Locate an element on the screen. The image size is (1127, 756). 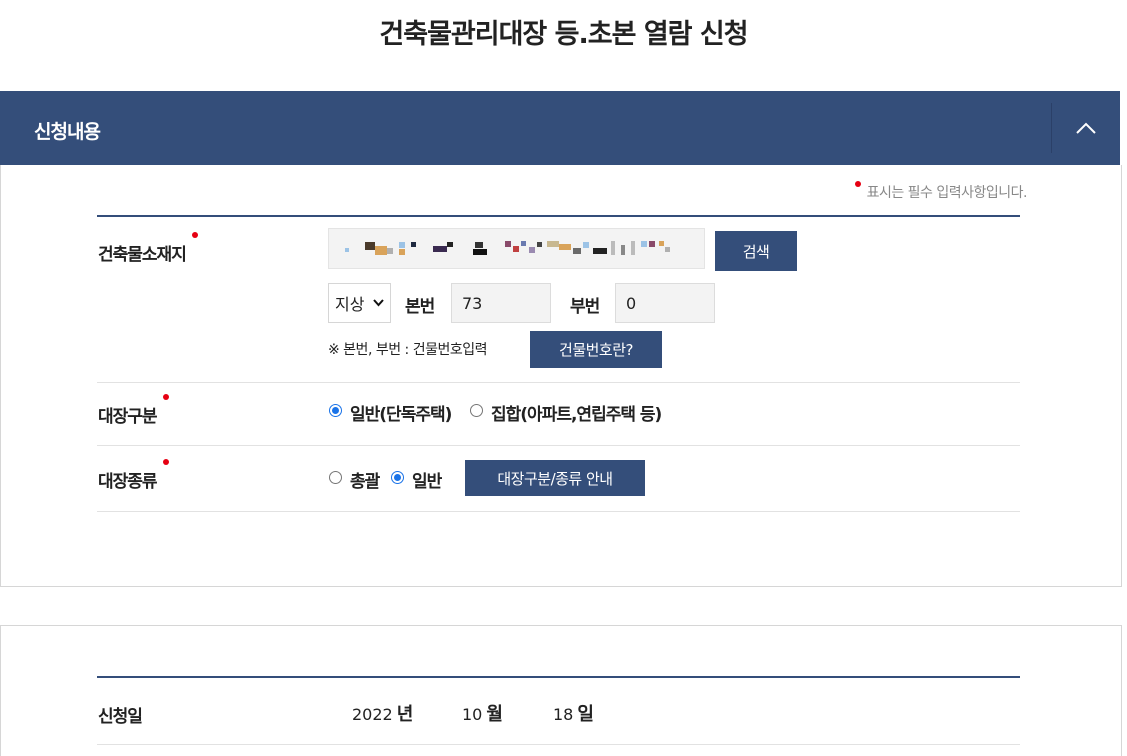
register-type-label: 대장구분 is located at coordinates (133, 410).